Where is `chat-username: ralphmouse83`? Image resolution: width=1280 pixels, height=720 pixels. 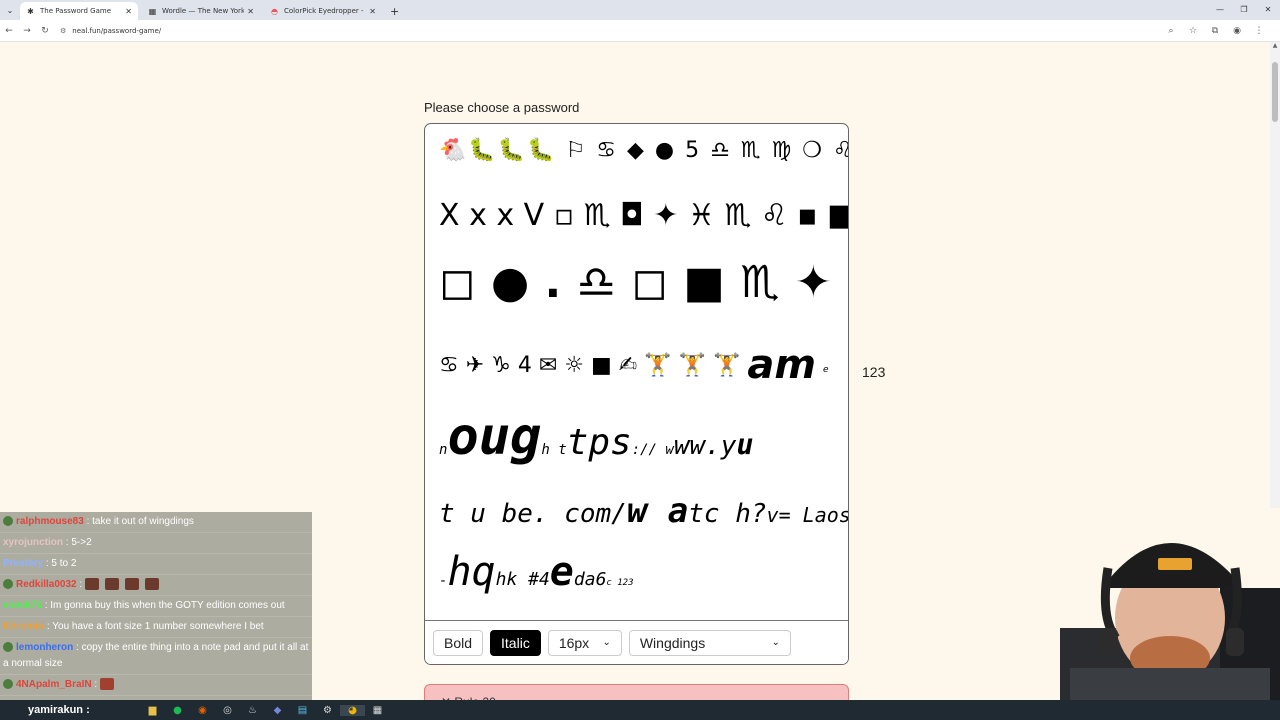
chat-username: ralphmouse83 is located at coordinates (50, 521).